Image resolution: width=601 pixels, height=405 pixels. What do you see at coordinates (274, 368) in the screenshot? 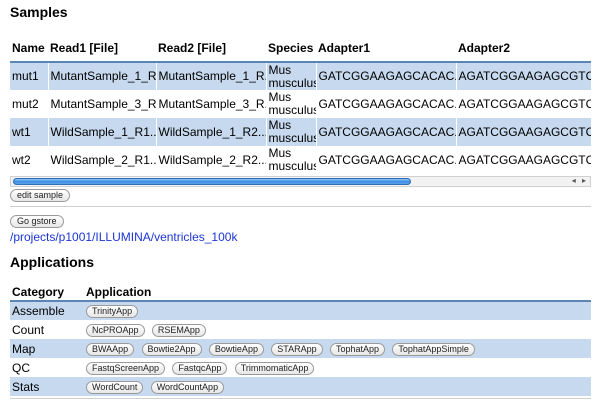
I see `app-button-trimmomatic: TrimmomaticApp` at bounding box center [274, 368].